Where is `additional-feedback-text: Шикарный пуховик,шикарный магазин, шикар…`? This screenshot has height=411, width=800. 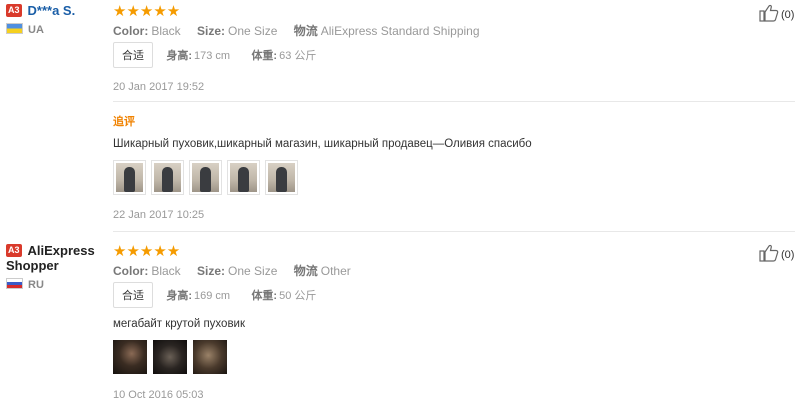
additional-feedback-text: Шикарный пуховик,шикарный магазин, шикар… is located at coordinates (322, 144).